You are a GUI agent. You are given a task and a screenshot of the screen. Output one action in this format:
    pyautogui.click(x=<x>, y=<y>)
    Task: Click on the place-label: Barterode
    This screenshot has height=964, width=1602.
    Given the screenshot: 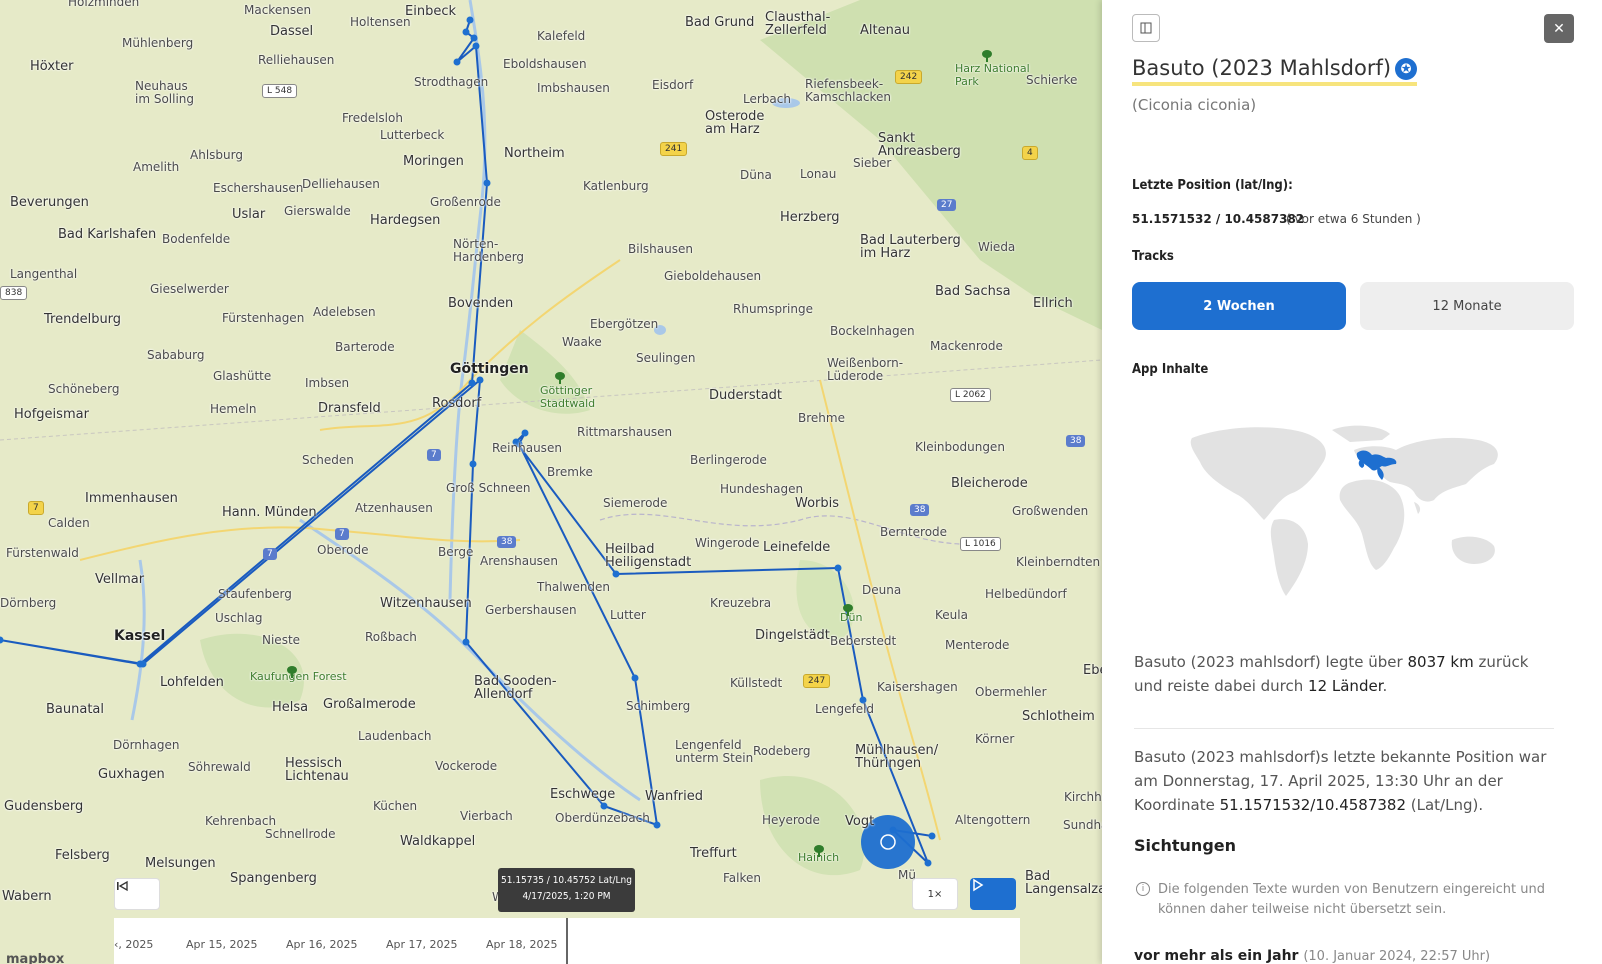 What is the action you would take?
    pyautogui.click(x=365, y=347)
    